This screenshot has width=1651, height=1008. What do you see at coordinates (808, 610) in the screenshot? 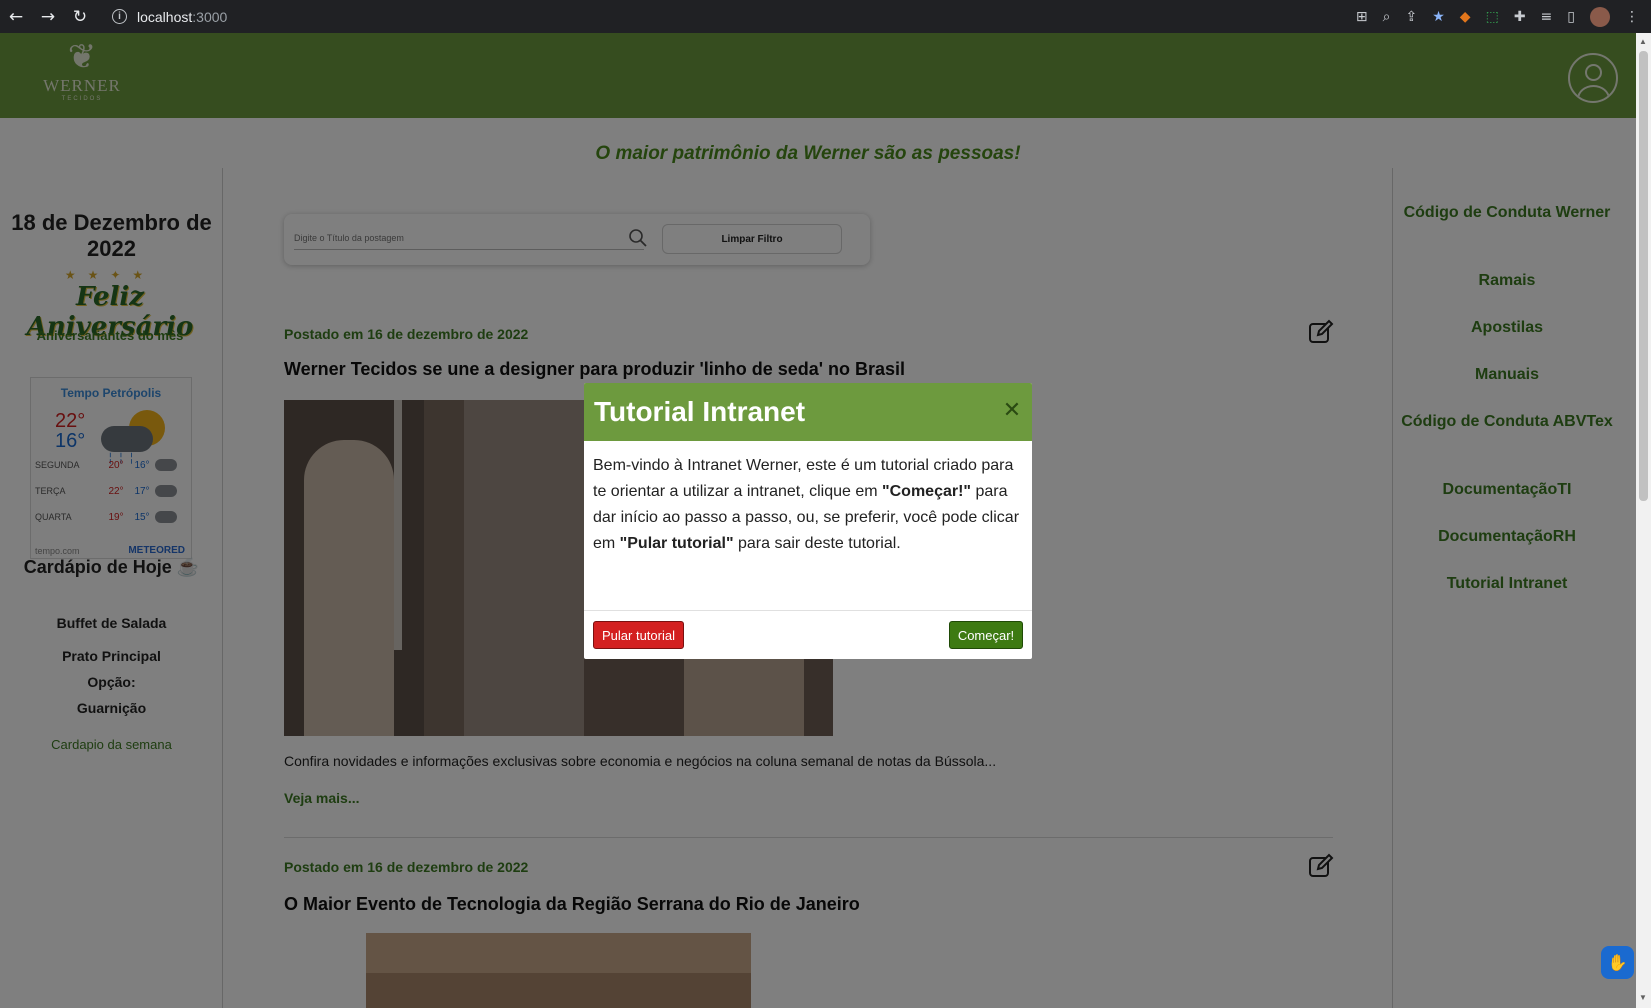
I see `modal-footer-divider` at bounding box center [808, 610].